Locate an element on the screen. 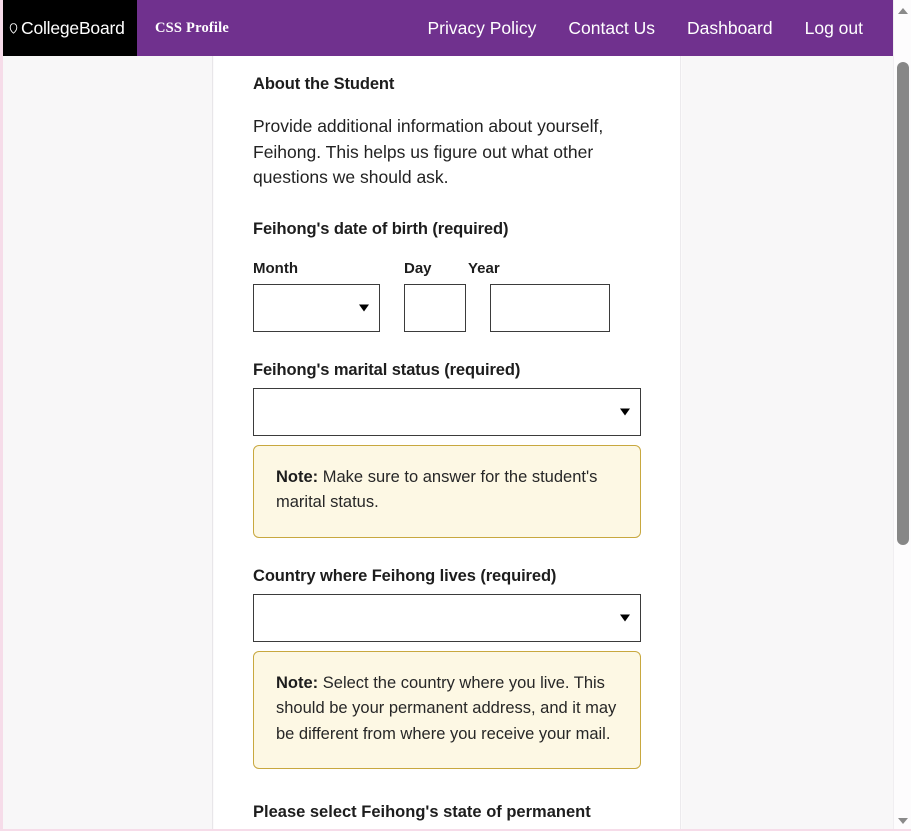  date-of-birth-inputs is located at coordinates (447, 304).